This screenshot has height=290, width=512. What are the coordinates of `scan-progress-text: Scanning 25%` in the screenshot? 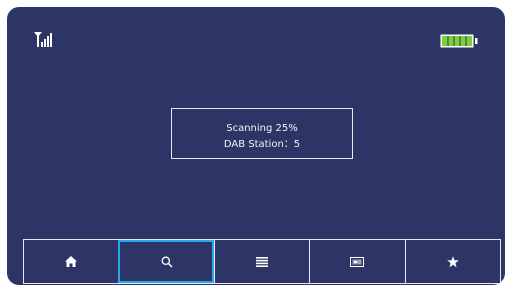 It's located at (262, 128).